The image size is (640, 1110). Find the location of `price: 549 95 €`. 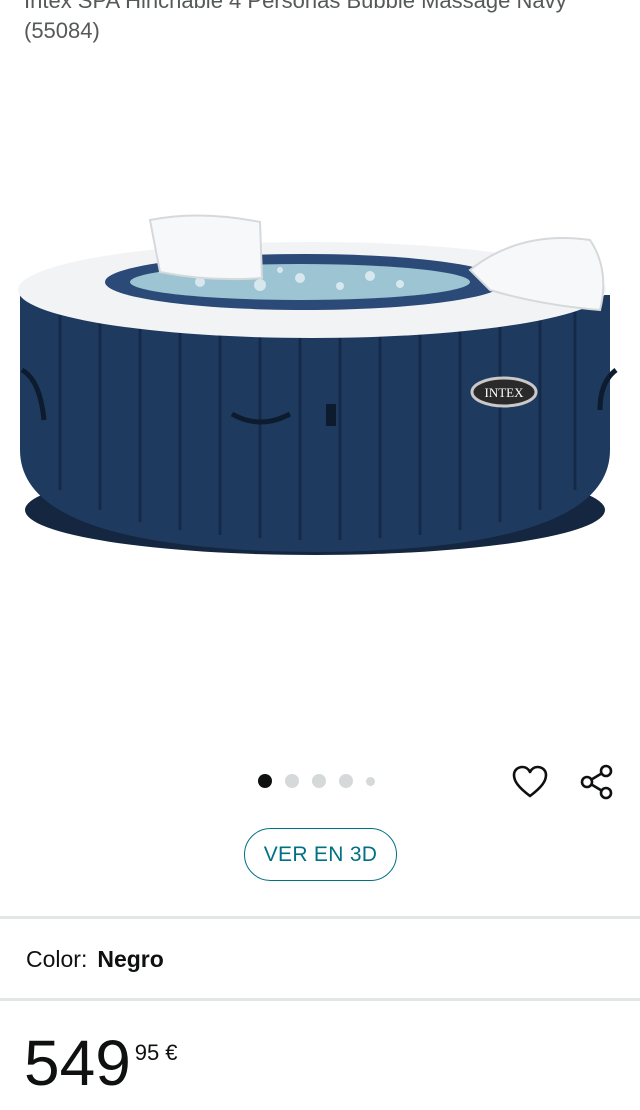

price: 549 95 € is located at coordinates (101, 1063).